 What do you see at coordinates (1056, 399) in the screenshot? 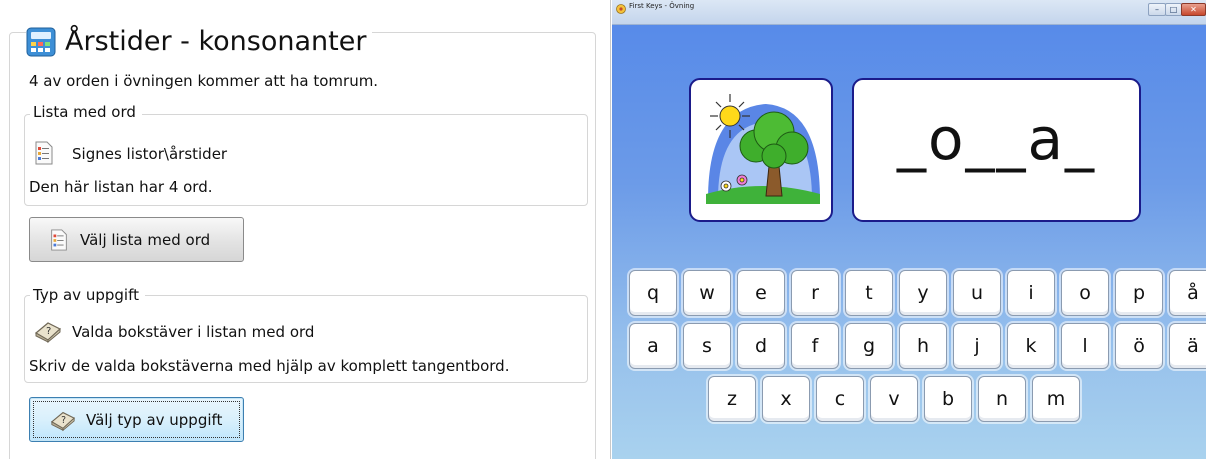
I see `key-m: m` at bounding box center [1056, 399].